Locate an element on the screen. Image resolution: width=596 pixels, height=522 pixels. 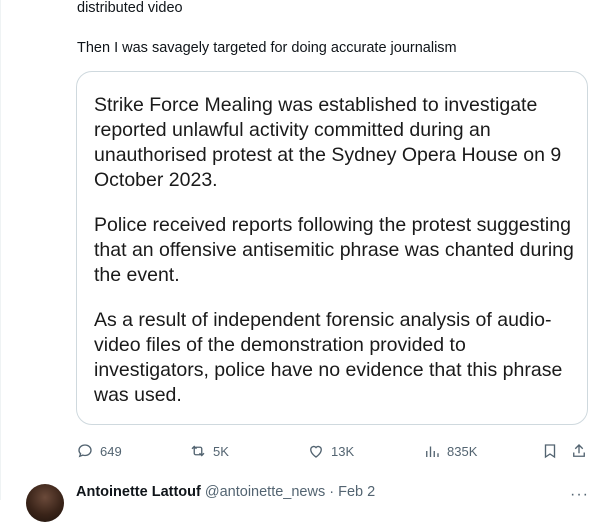
share-button is located at coordinates (582, 451).